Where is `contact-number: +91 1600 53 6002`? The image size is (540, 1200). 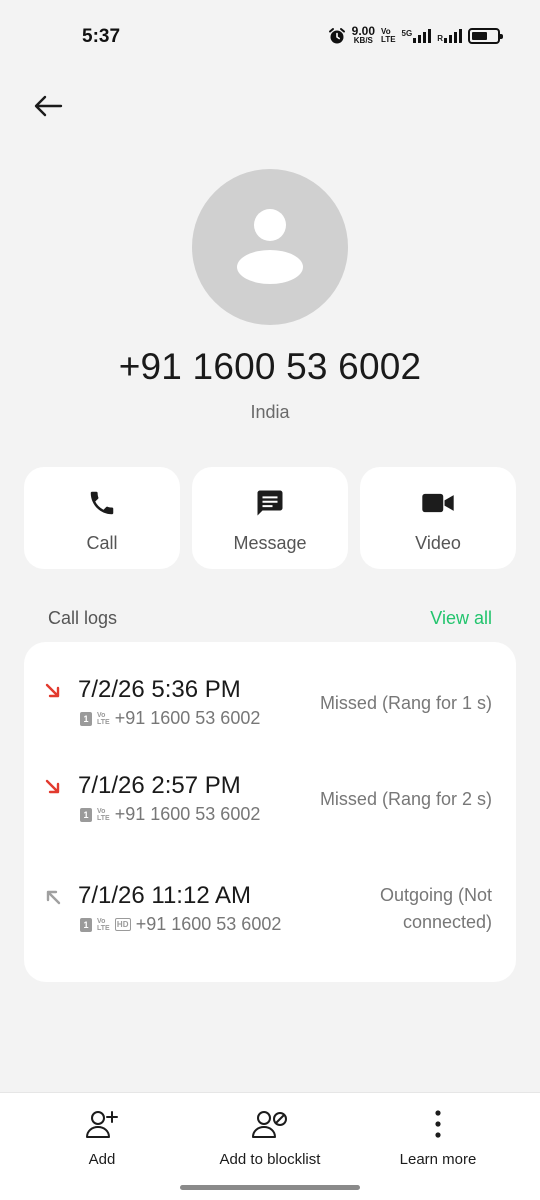
contact-number: +91 1600 53 6002 is located at coordinates (270, 366).